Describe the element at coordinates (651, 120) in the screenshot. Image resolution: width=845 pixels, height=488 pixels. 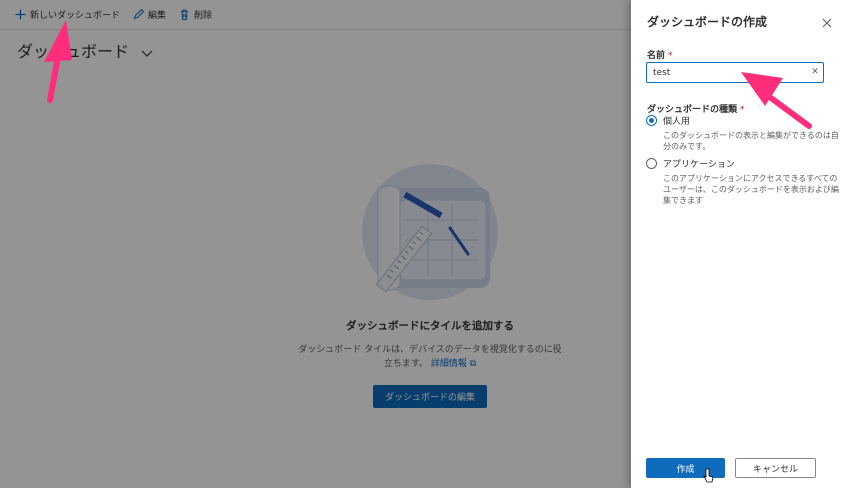
I see `radio-selected-icon` at that location.